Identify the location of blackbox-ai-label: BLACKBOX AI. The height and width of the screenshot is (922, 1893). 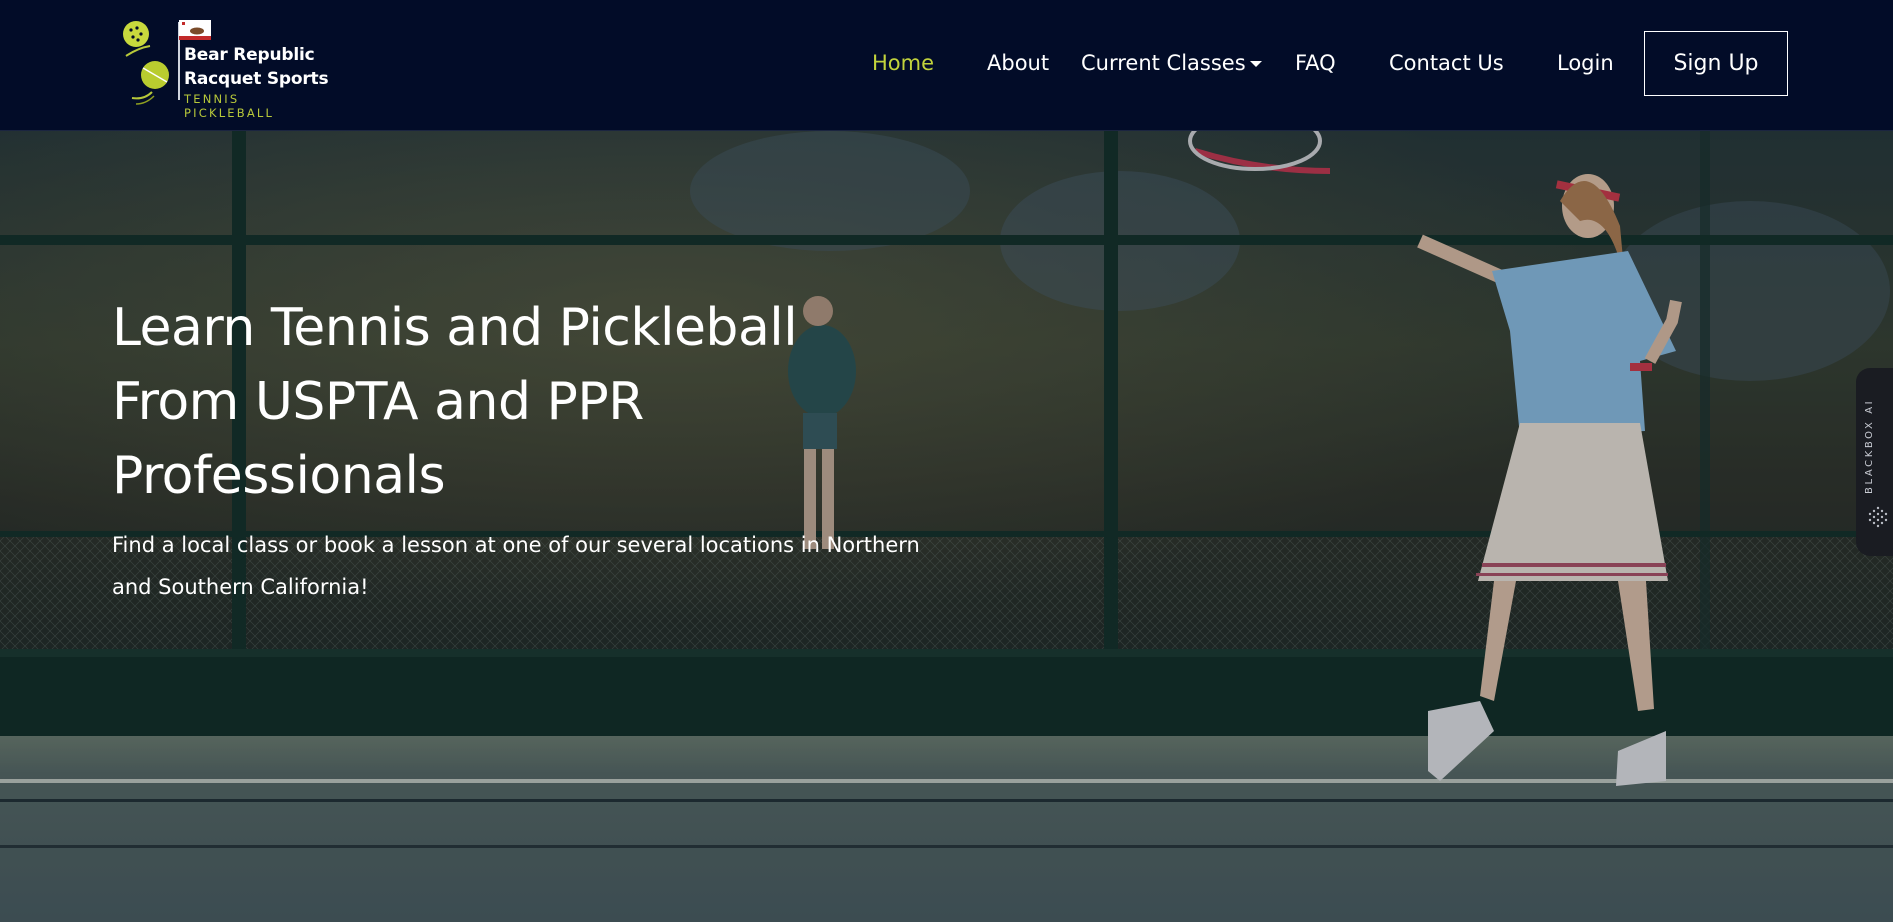
(1869, 446).